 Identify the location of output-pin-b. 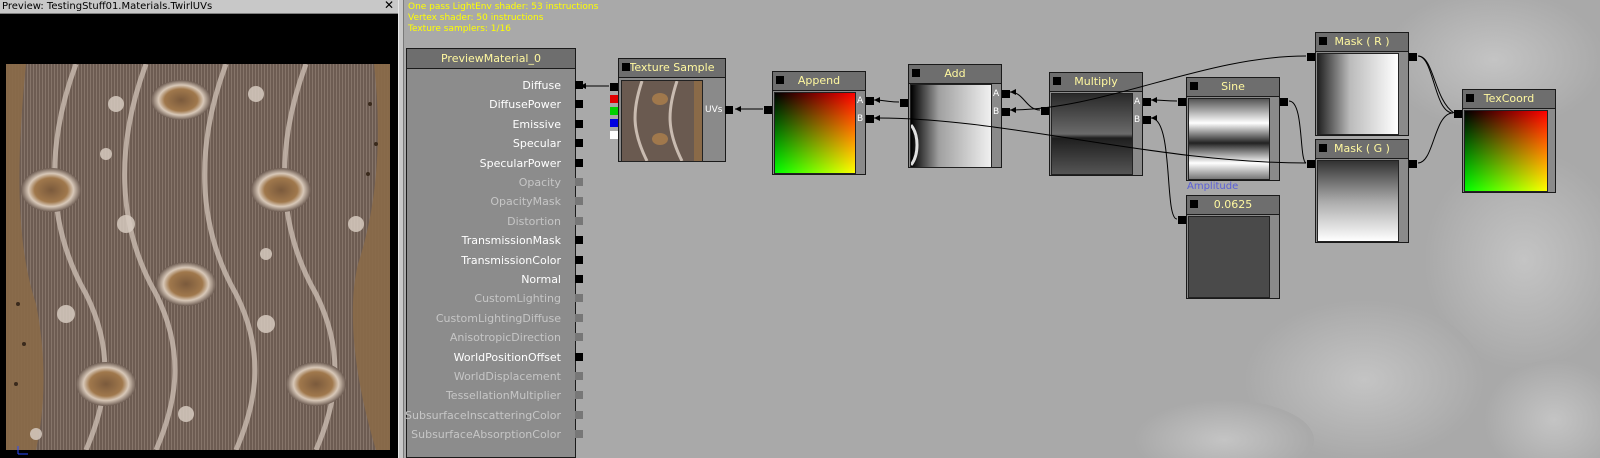
(614, 123).